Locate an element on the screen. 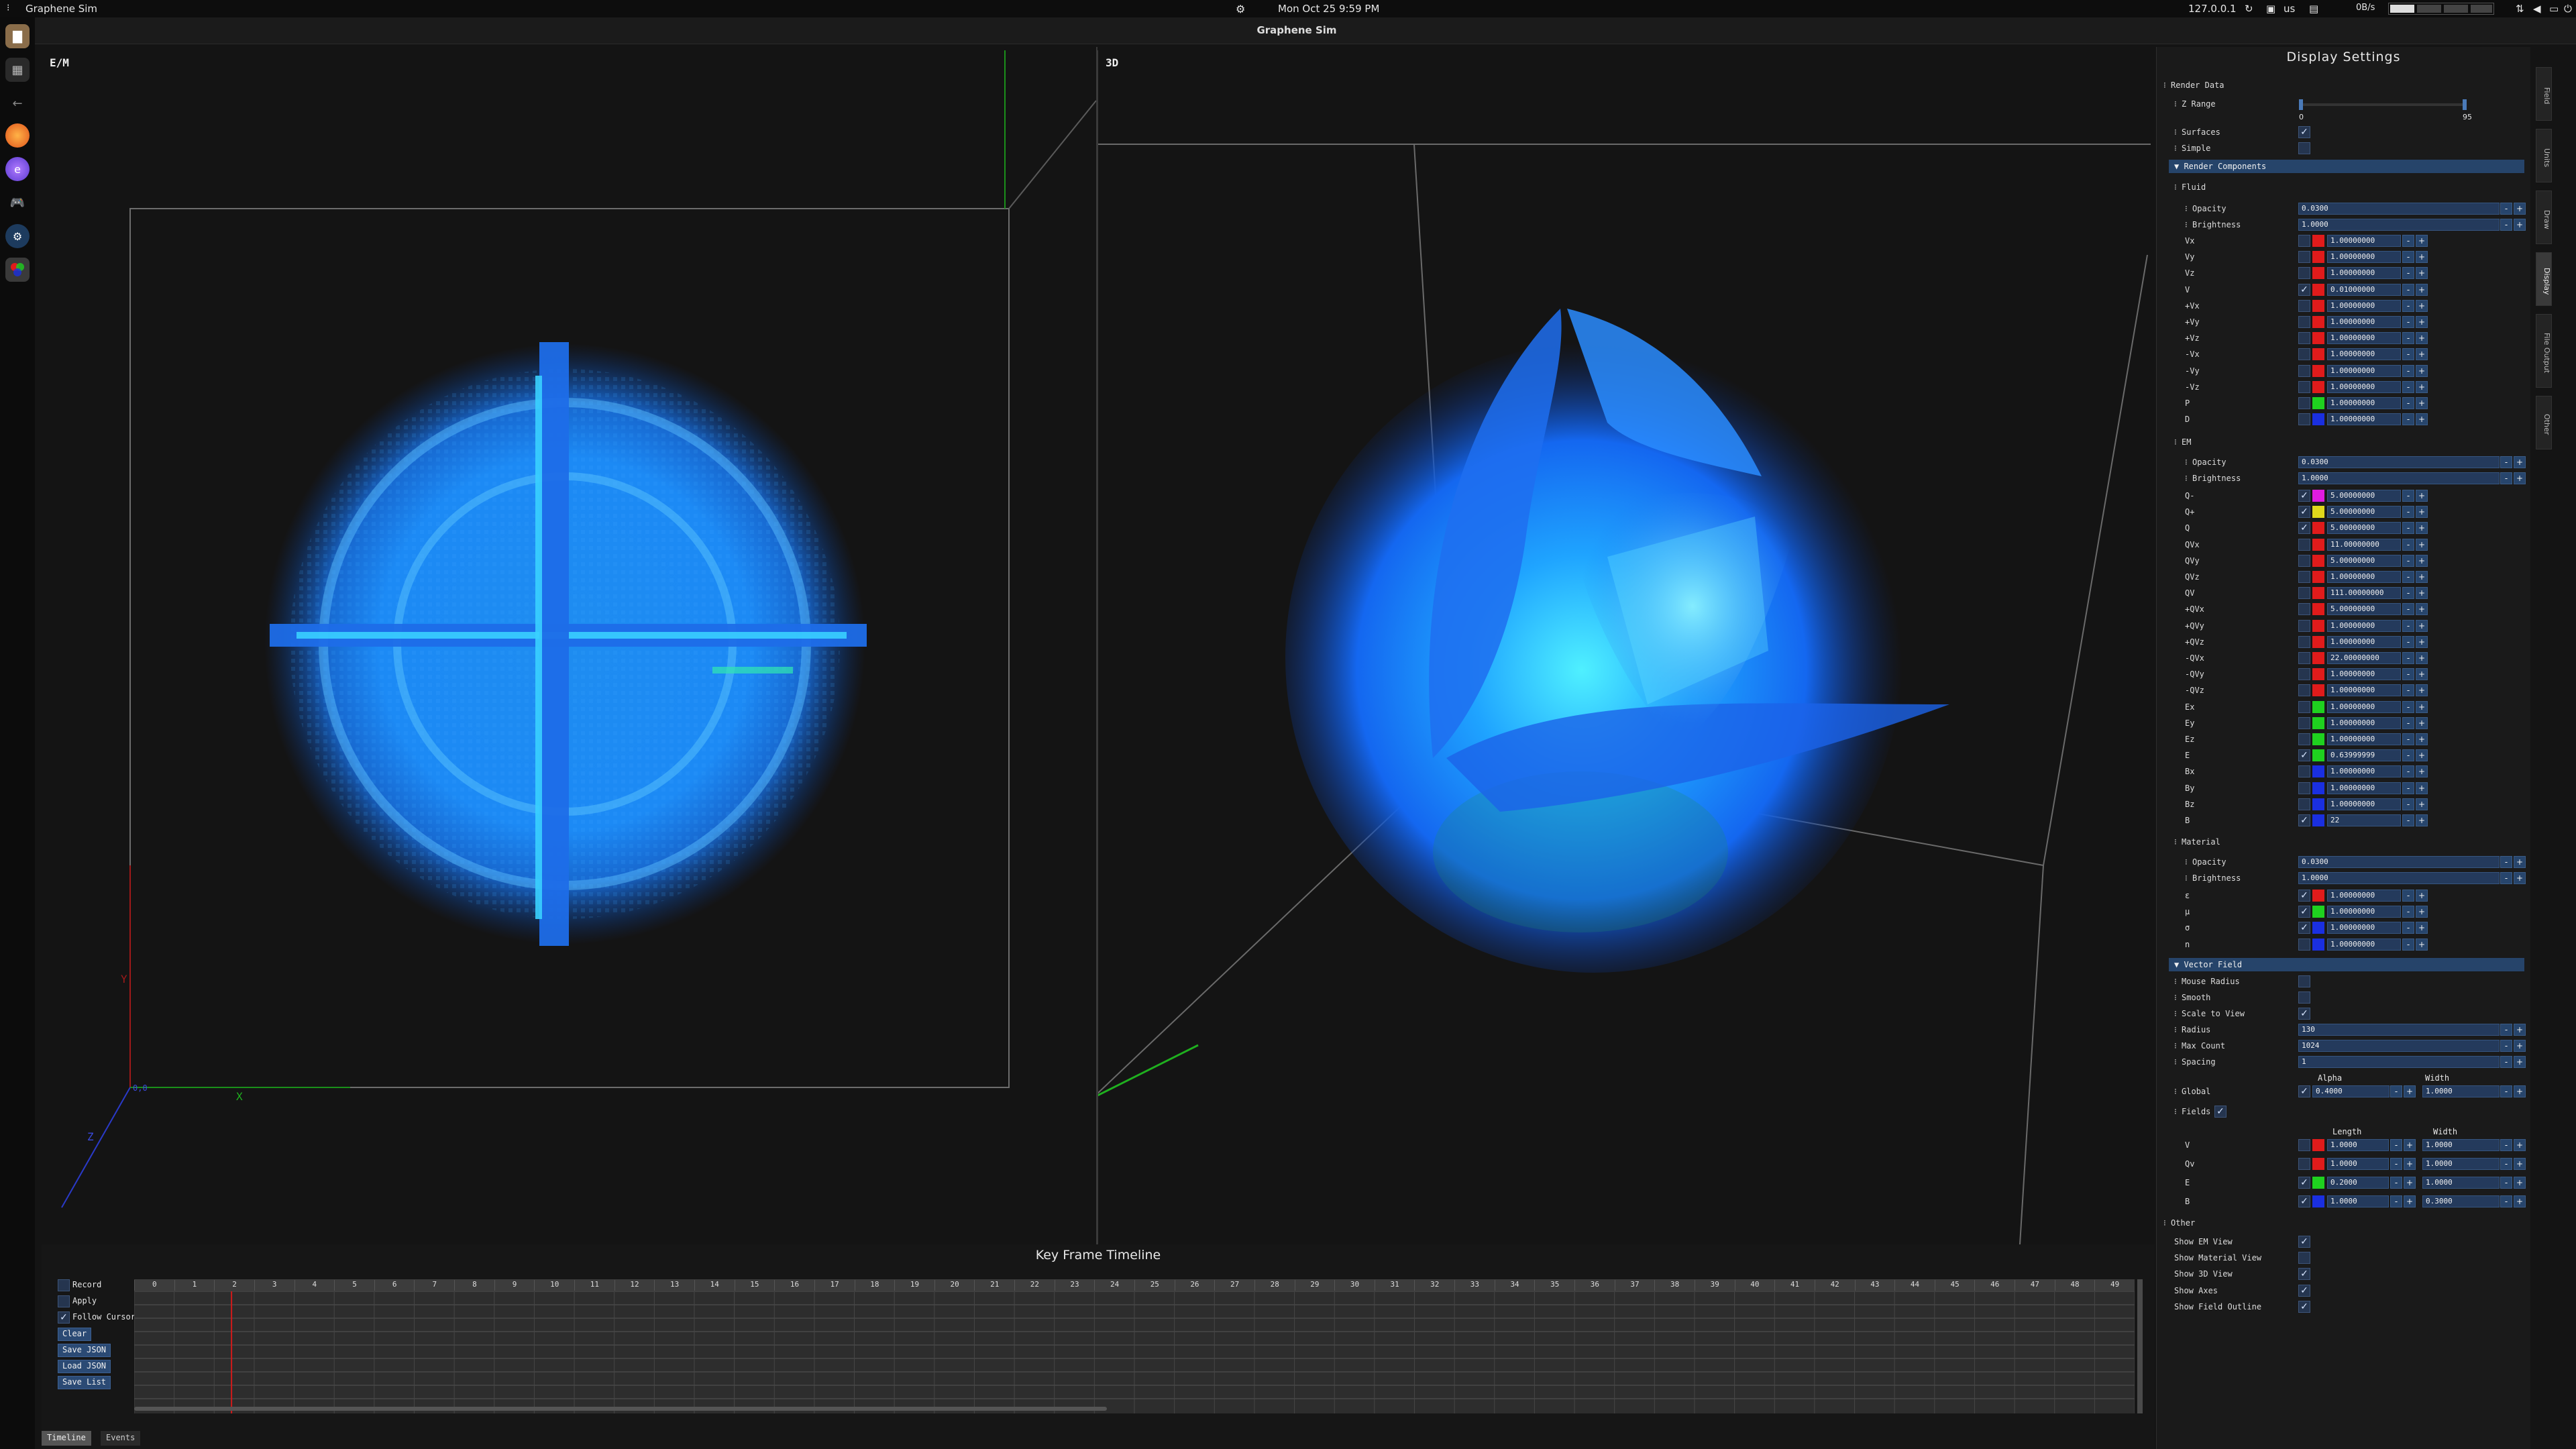 The height and width of the screenshot is (1449, 2576). clock: Mon Oct 25 9:59 PM is located at coordinates (1328, 9).